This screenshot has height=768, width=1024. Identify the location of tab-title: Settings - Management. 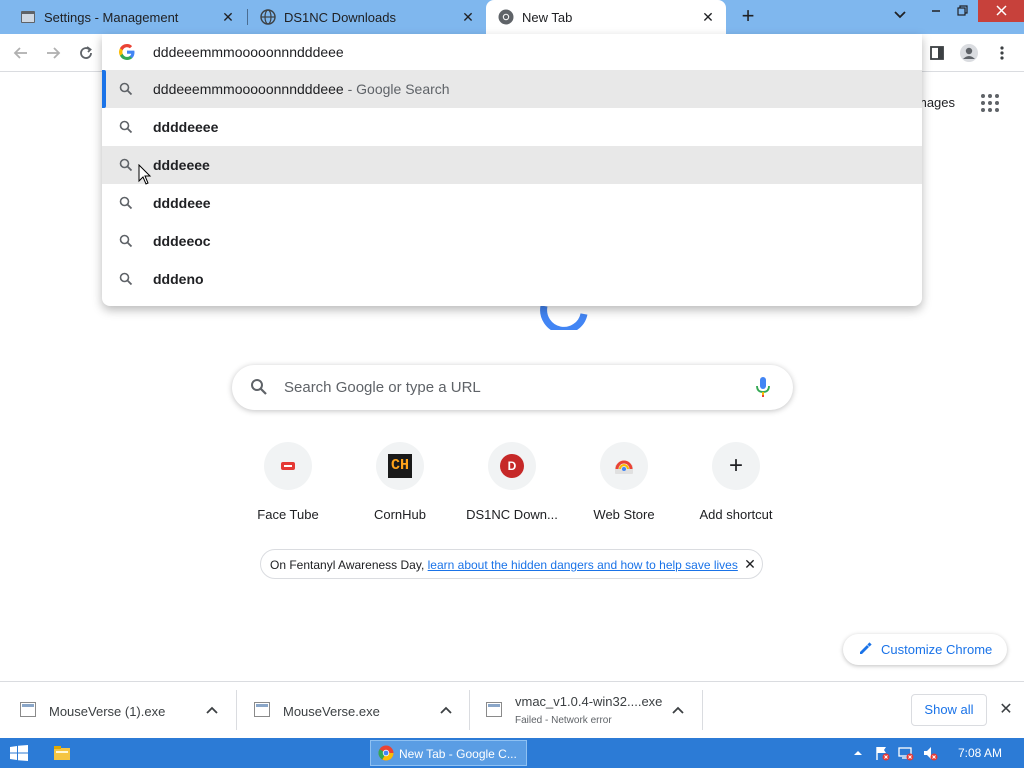
(111, 17).